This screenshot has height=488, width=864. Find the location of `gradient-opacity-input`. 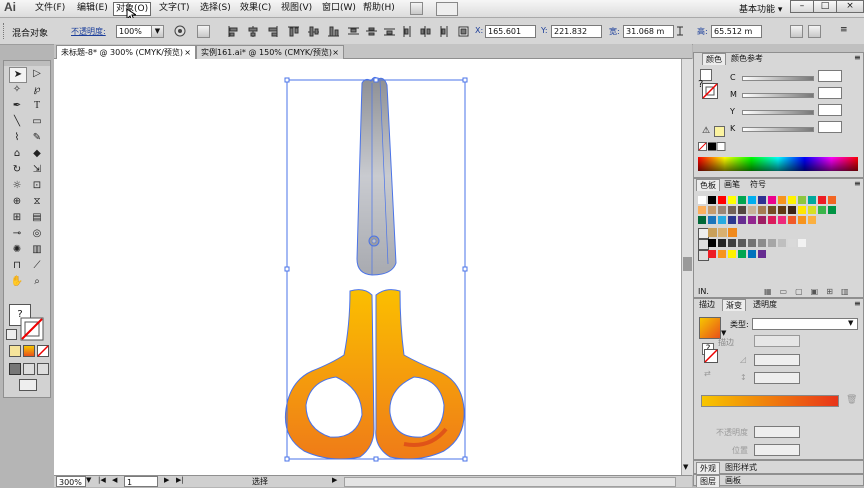

gradient-opacity-input is located at coordinates (777, 432).